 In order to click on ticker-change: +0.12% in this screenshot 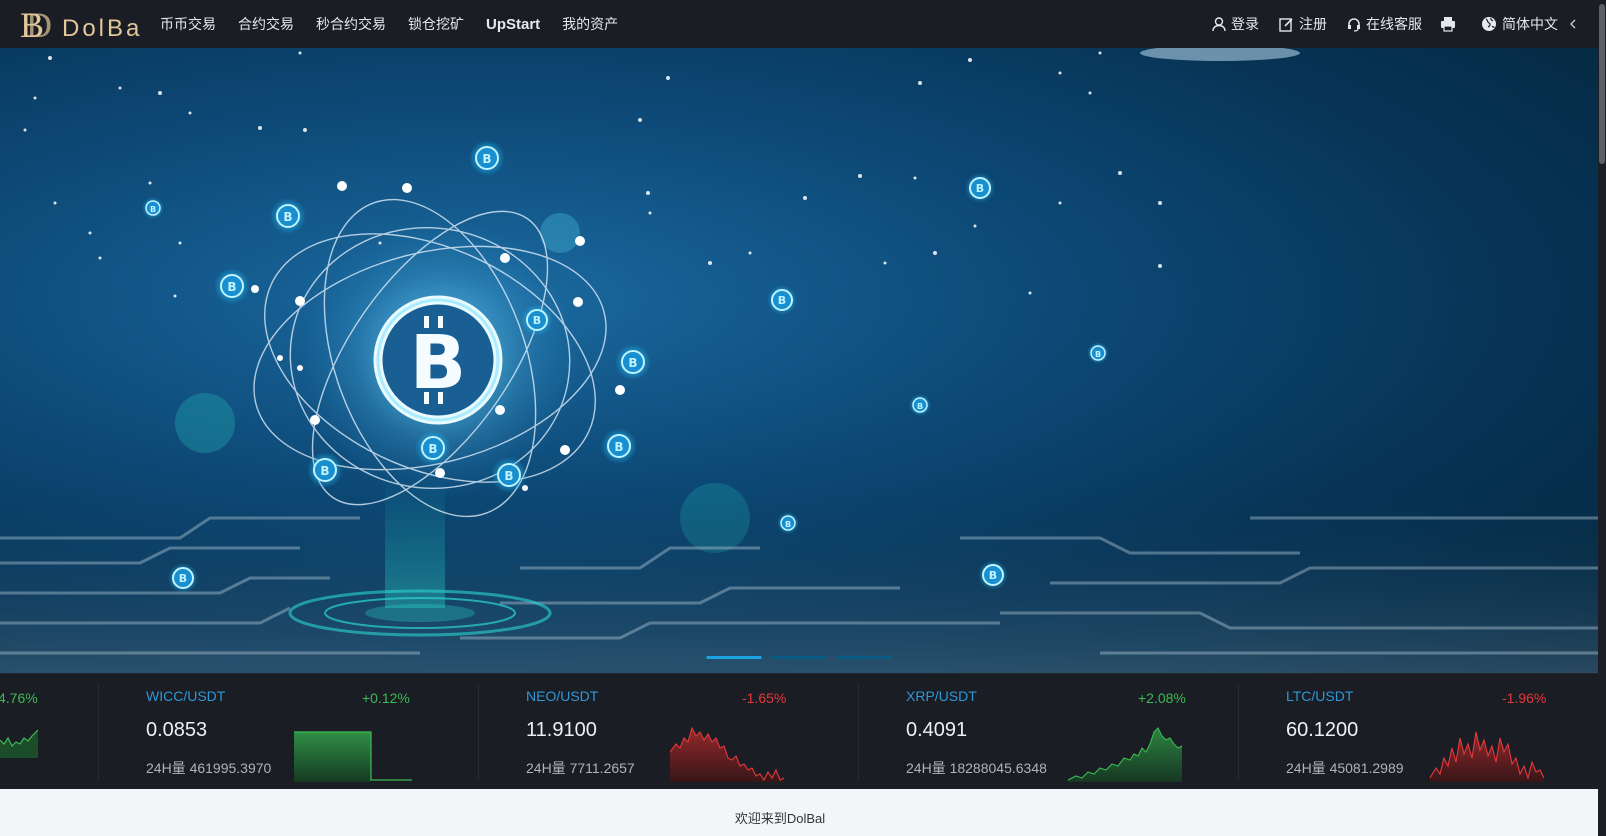, I will do `click(386, 698)`.